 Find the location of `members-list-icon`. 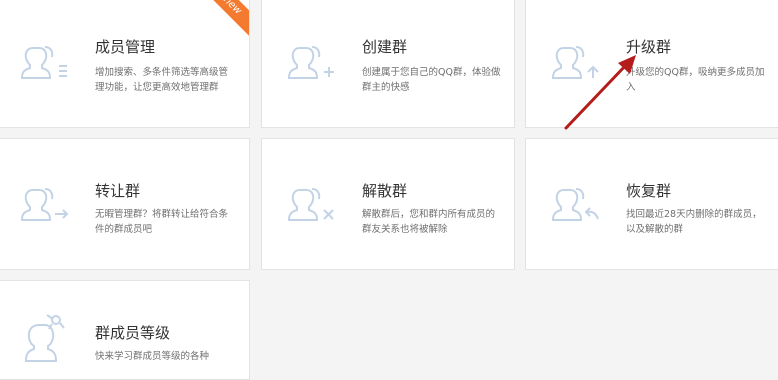

members-list-icon is located at coordinates (43, 62).